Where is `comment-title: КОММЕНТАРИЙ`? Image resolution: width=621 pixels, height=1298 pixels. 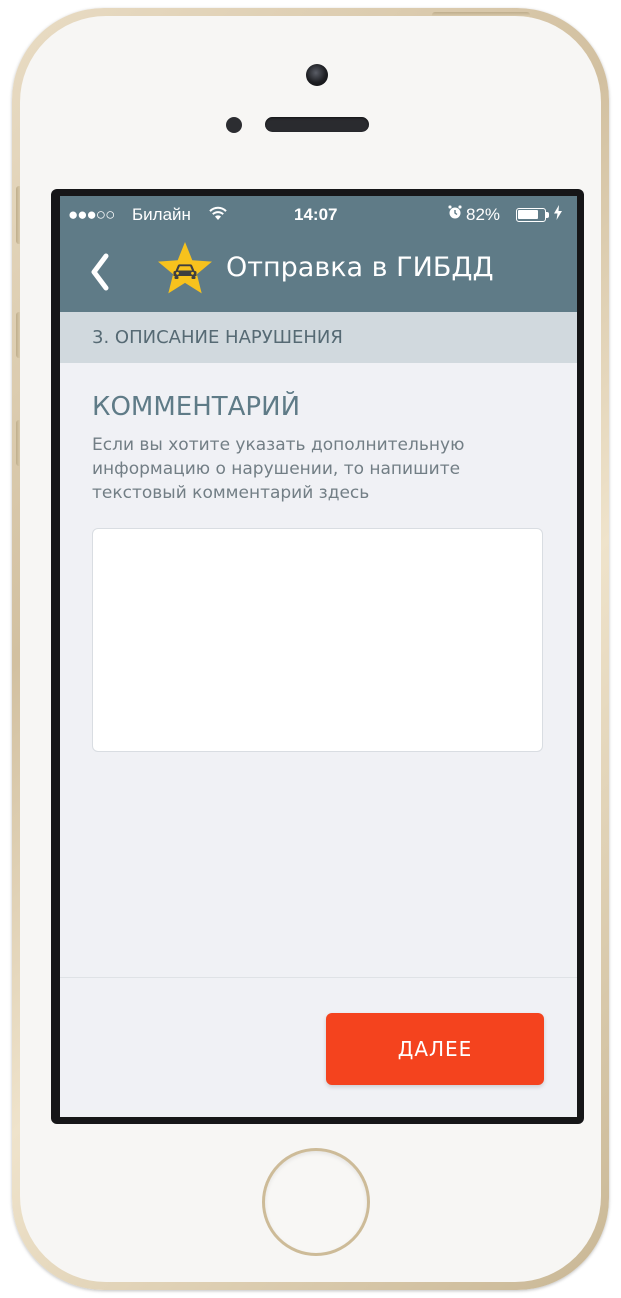 comment-title: КОММЕНТАРИЙ is located at coordinates (196, 407).